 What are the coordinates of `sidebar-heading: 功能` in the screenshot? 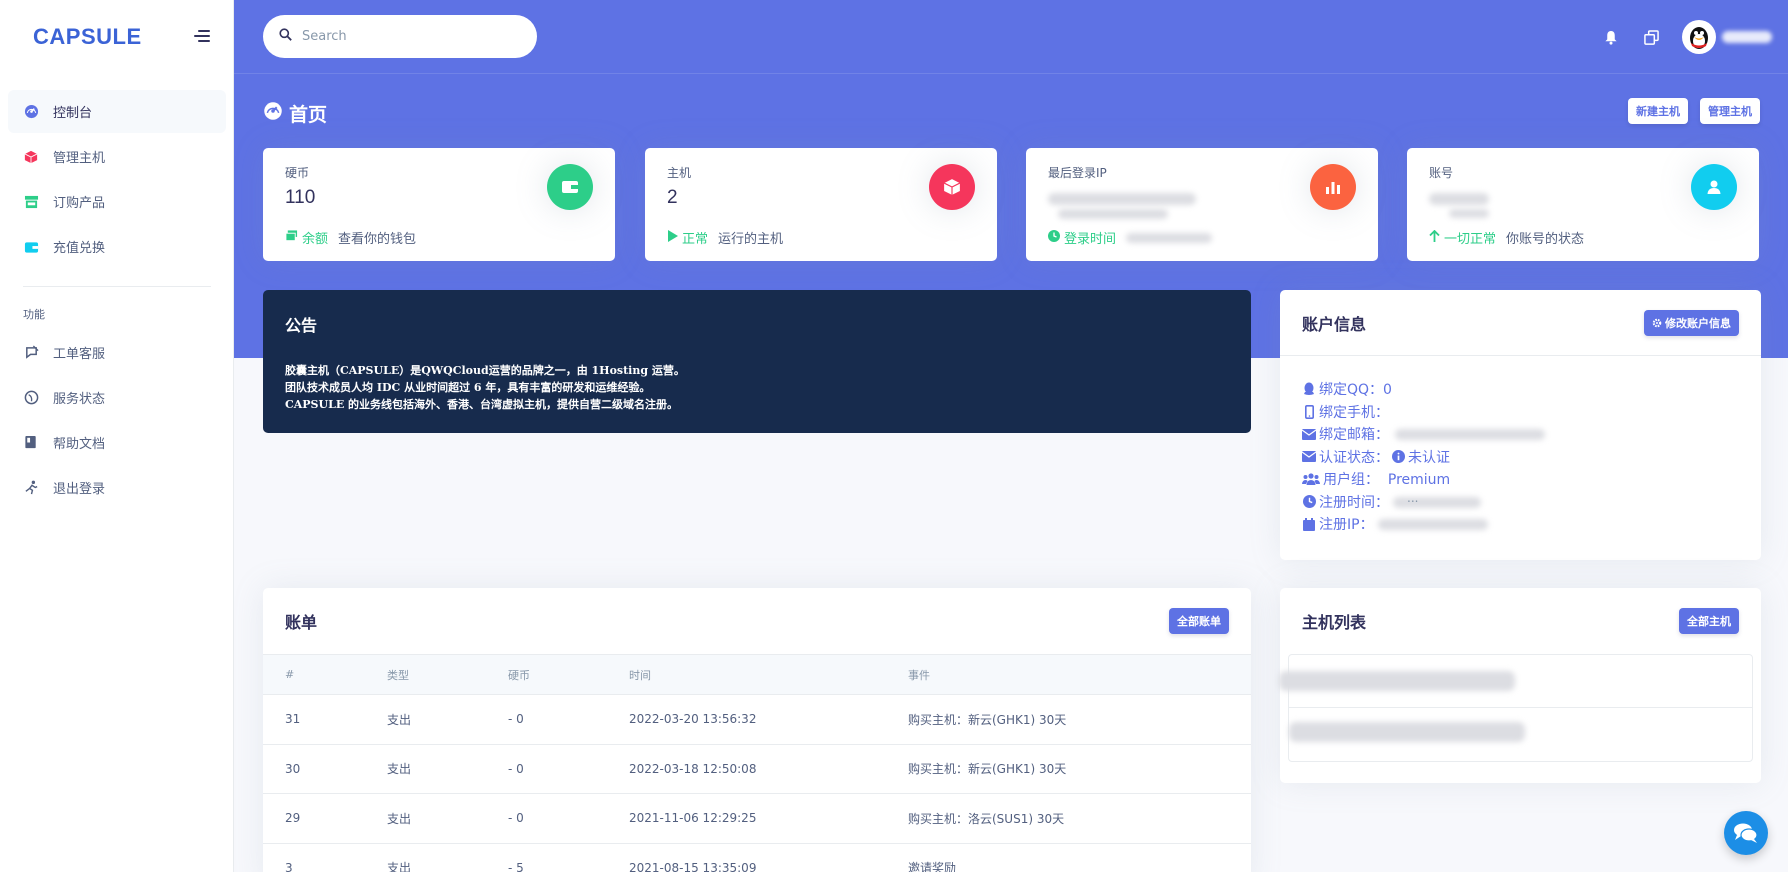 It's located at (34, 314).